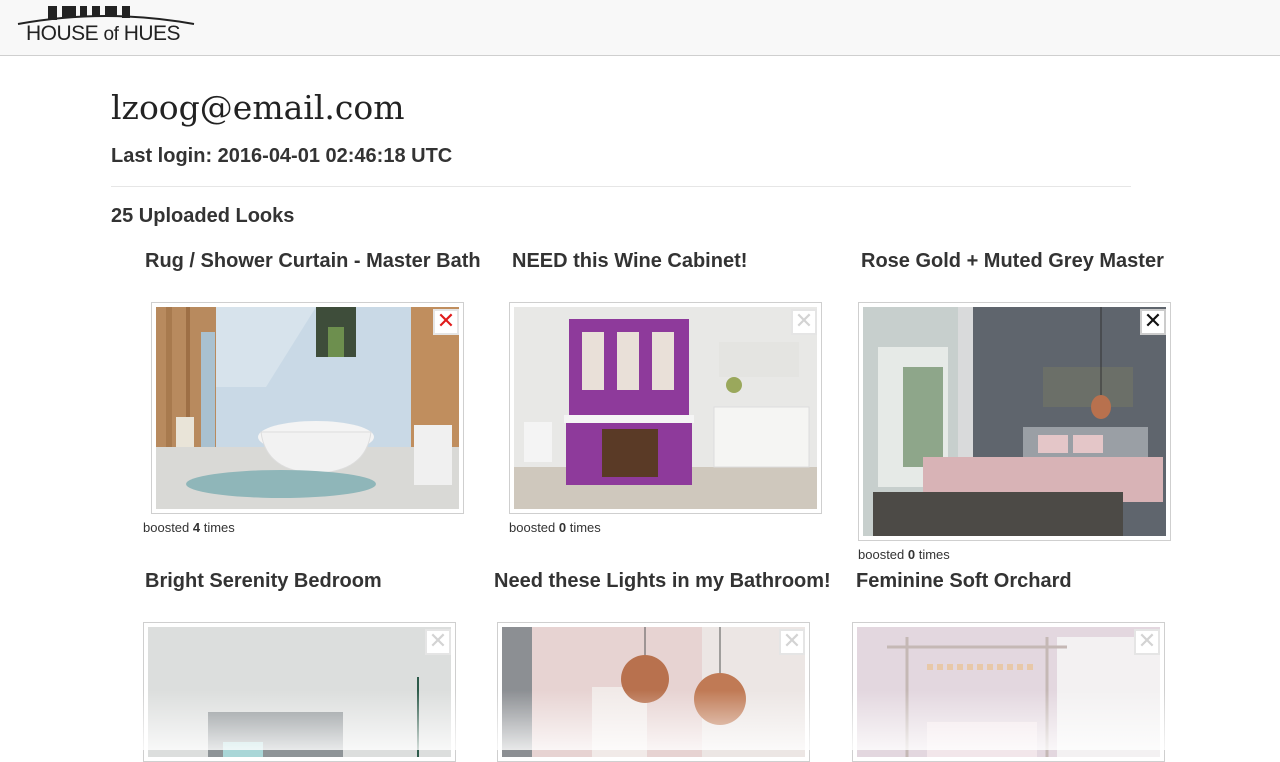 The image size is (1280, 762). I want to click on pendant-lights-photo, so click(653, 692).